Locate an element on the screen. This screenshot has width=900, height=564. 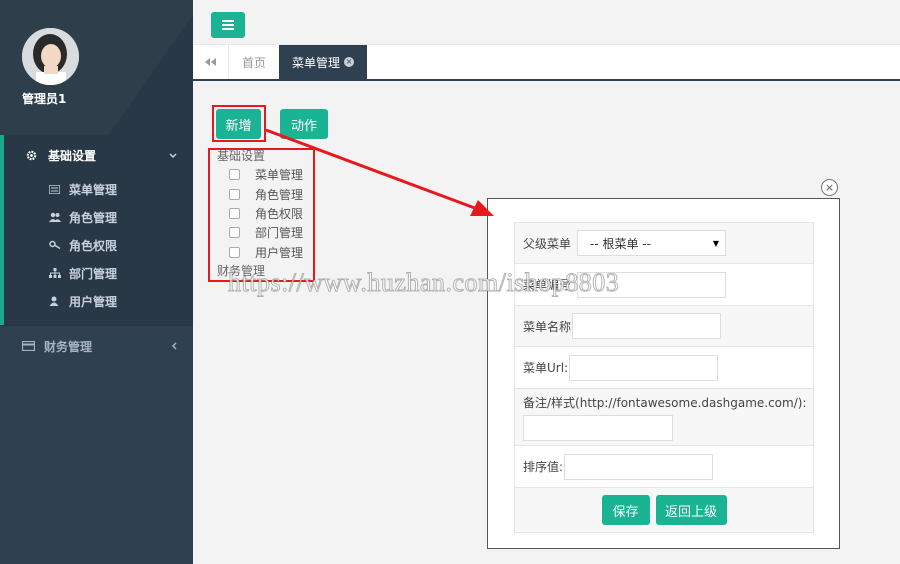
highlight-box-tree is located at coordinates (261, 215).